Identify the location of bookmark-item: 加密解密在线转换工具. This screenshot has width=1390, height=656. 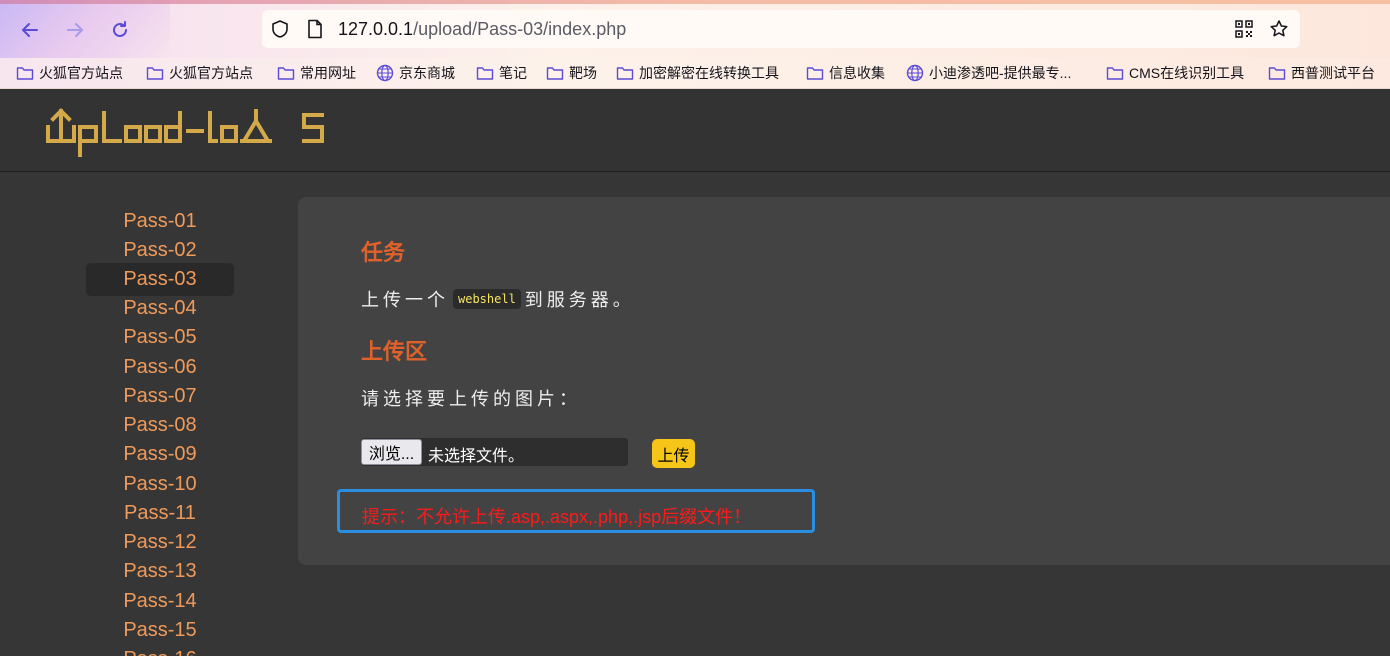
(697, 73).